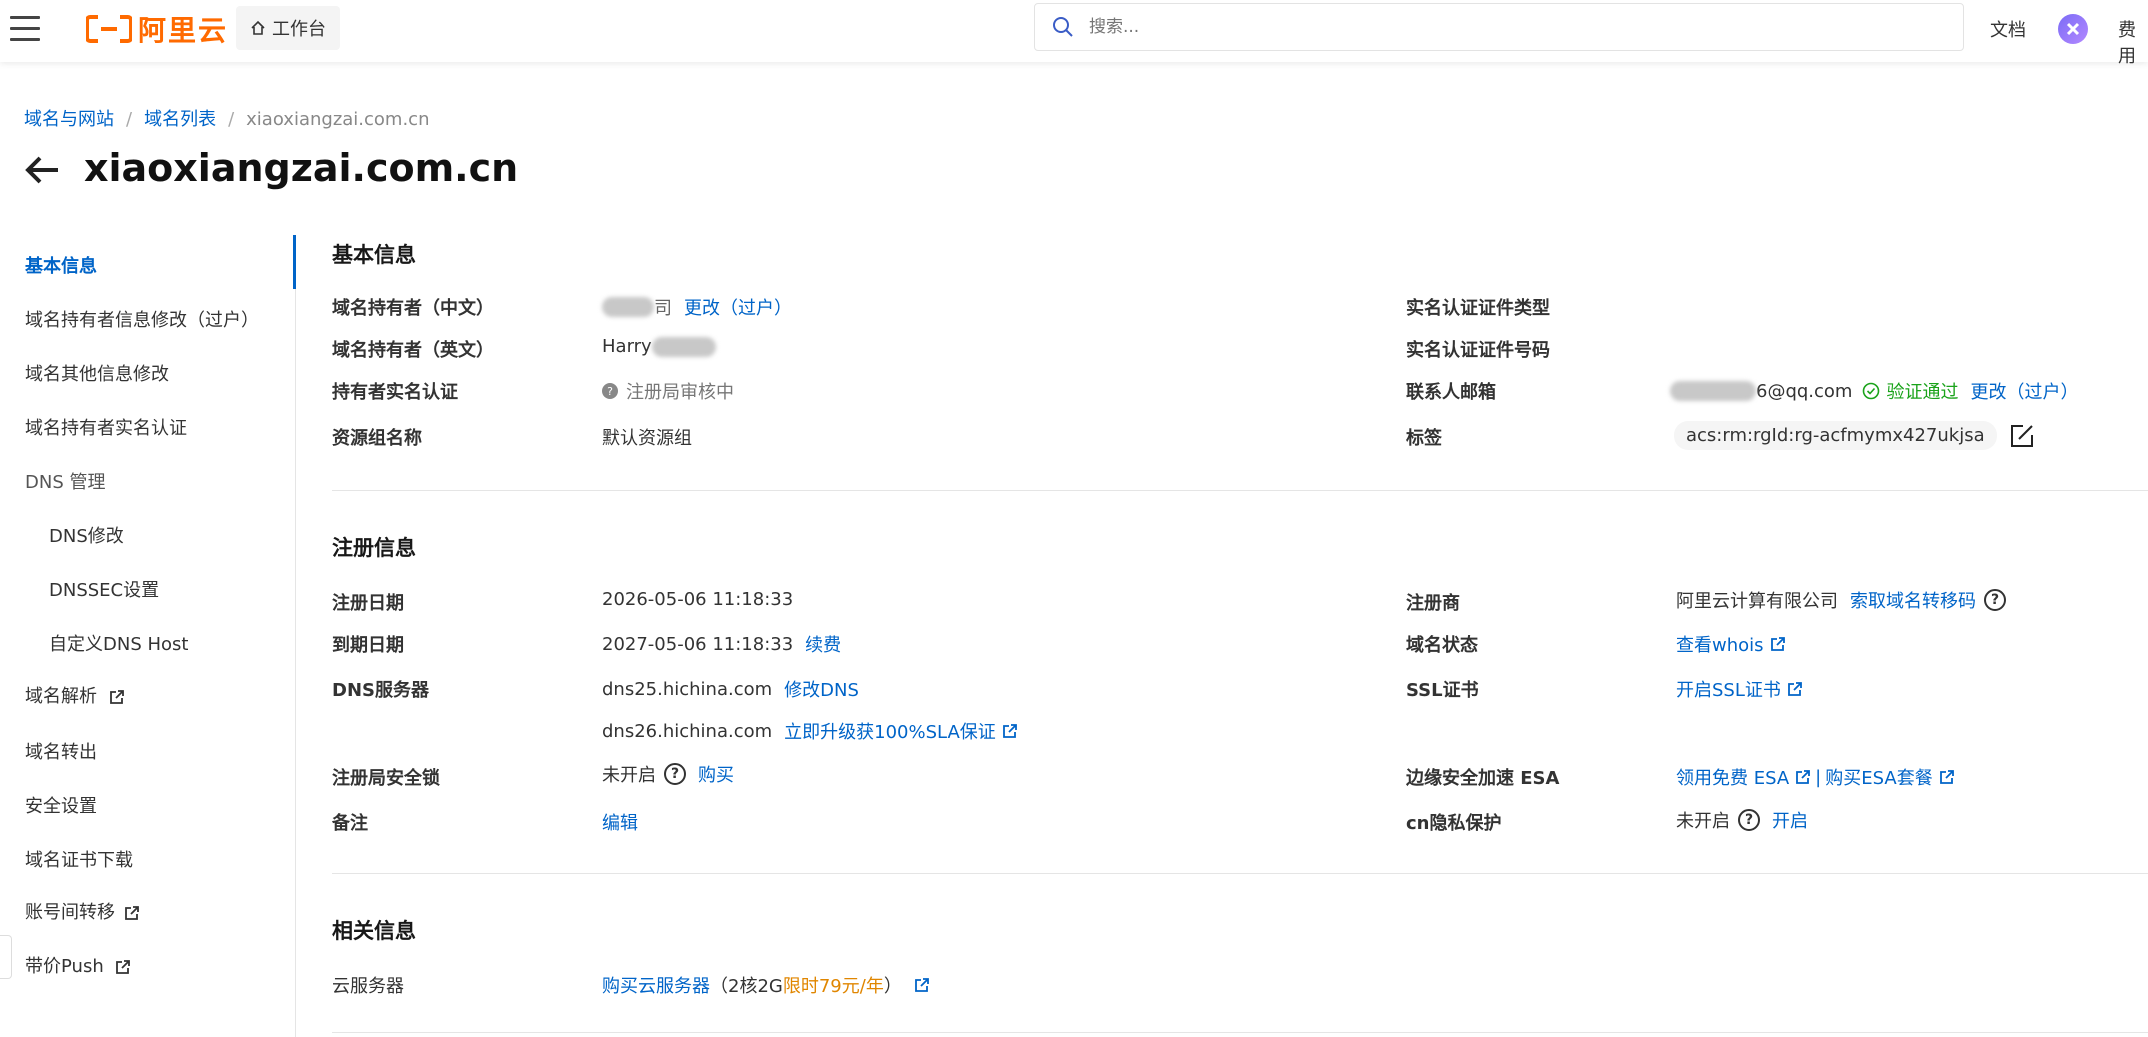 The width and height of the screenshot is (2148, 1037). I want to click on modify-dns-link: 修改DNS, so click(821, 689).